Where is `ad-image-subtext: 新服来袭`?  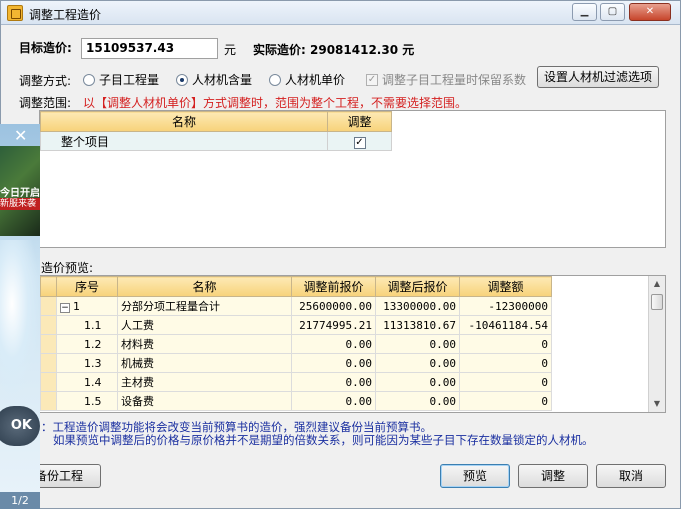 ad-image-subtext: 新服来袭 is located at coordinates (20, 204).